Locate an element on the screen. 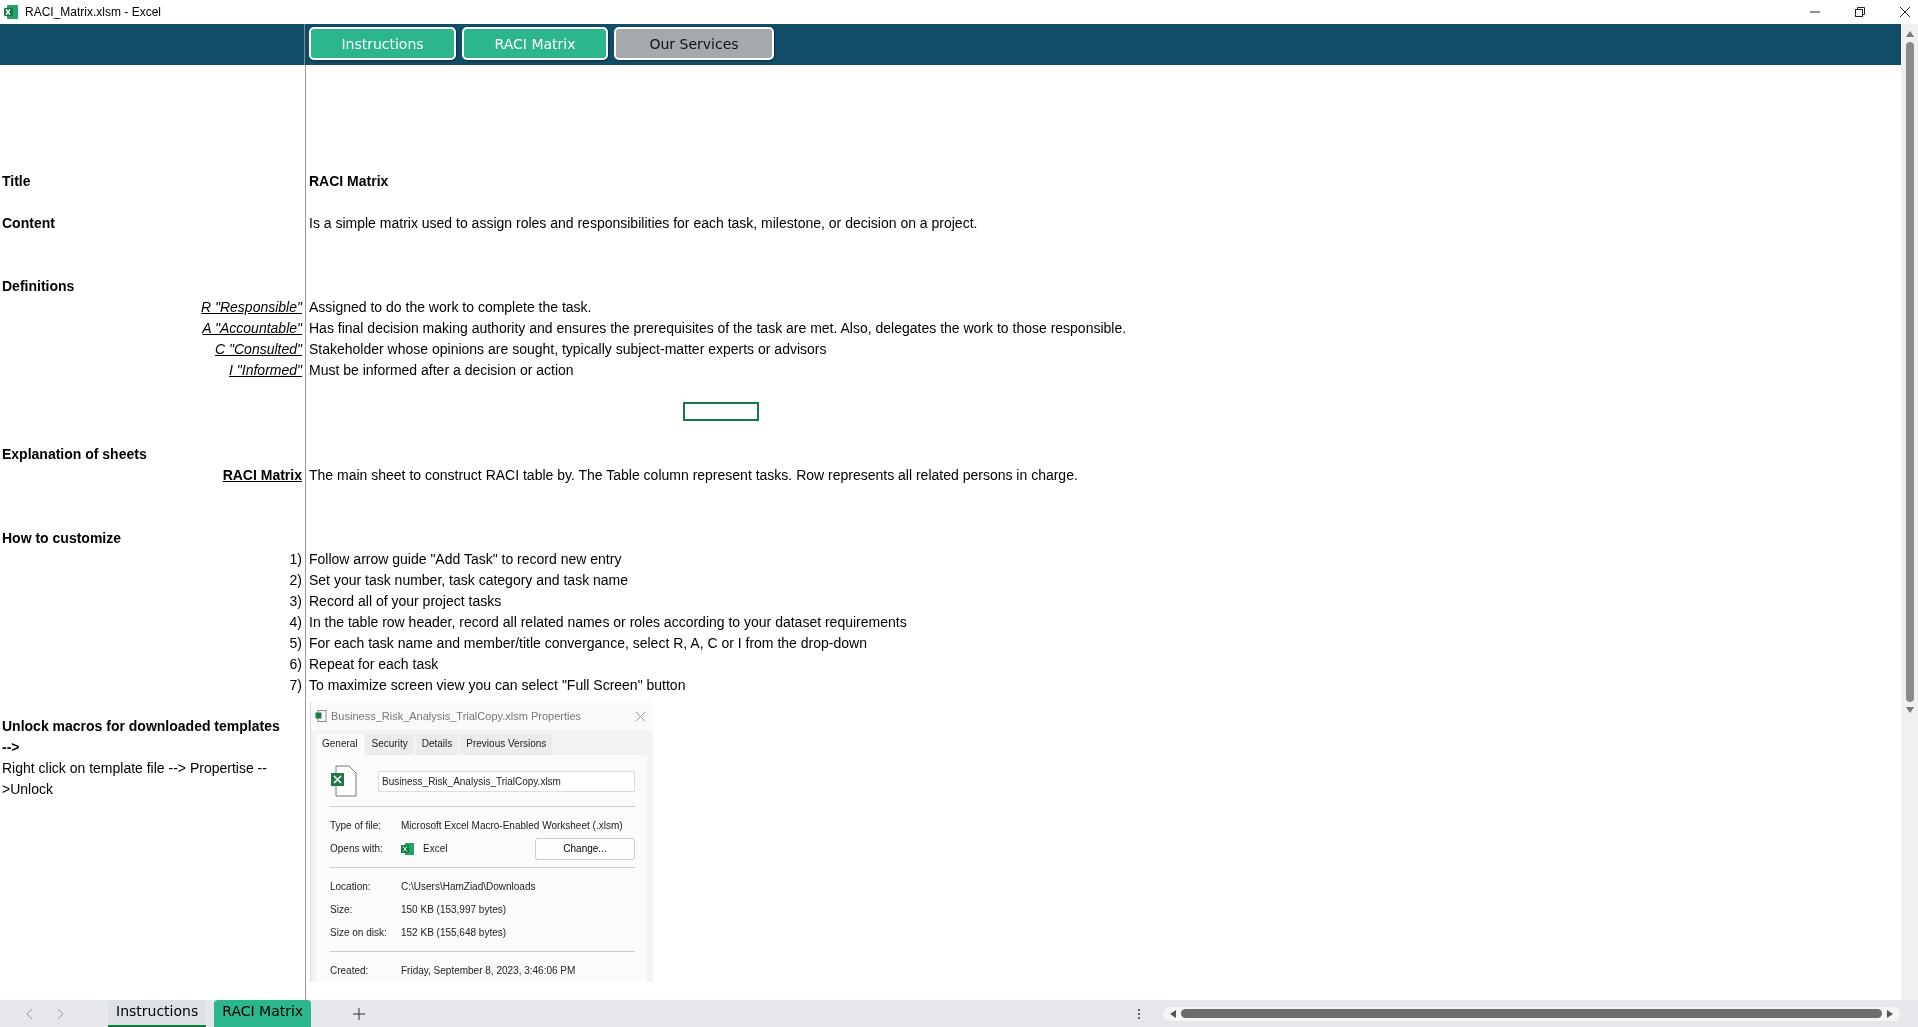 This screenshot has height=1027, width=1918. sheet-tab: RACI Matrix is located at coordinates (263, 1013).